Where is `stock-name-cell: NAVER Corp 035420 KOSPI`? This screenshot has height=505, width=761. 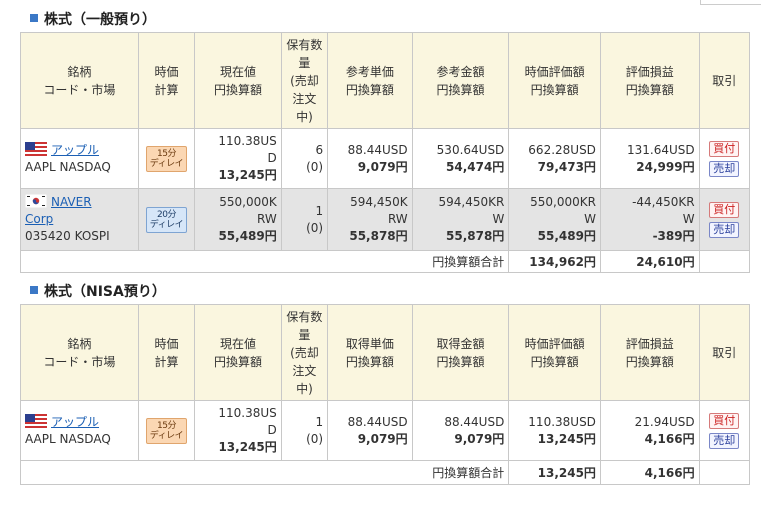
stock-name-cell: NAVER Corp 035420 KOSPI is located at coordinates (79, 219).